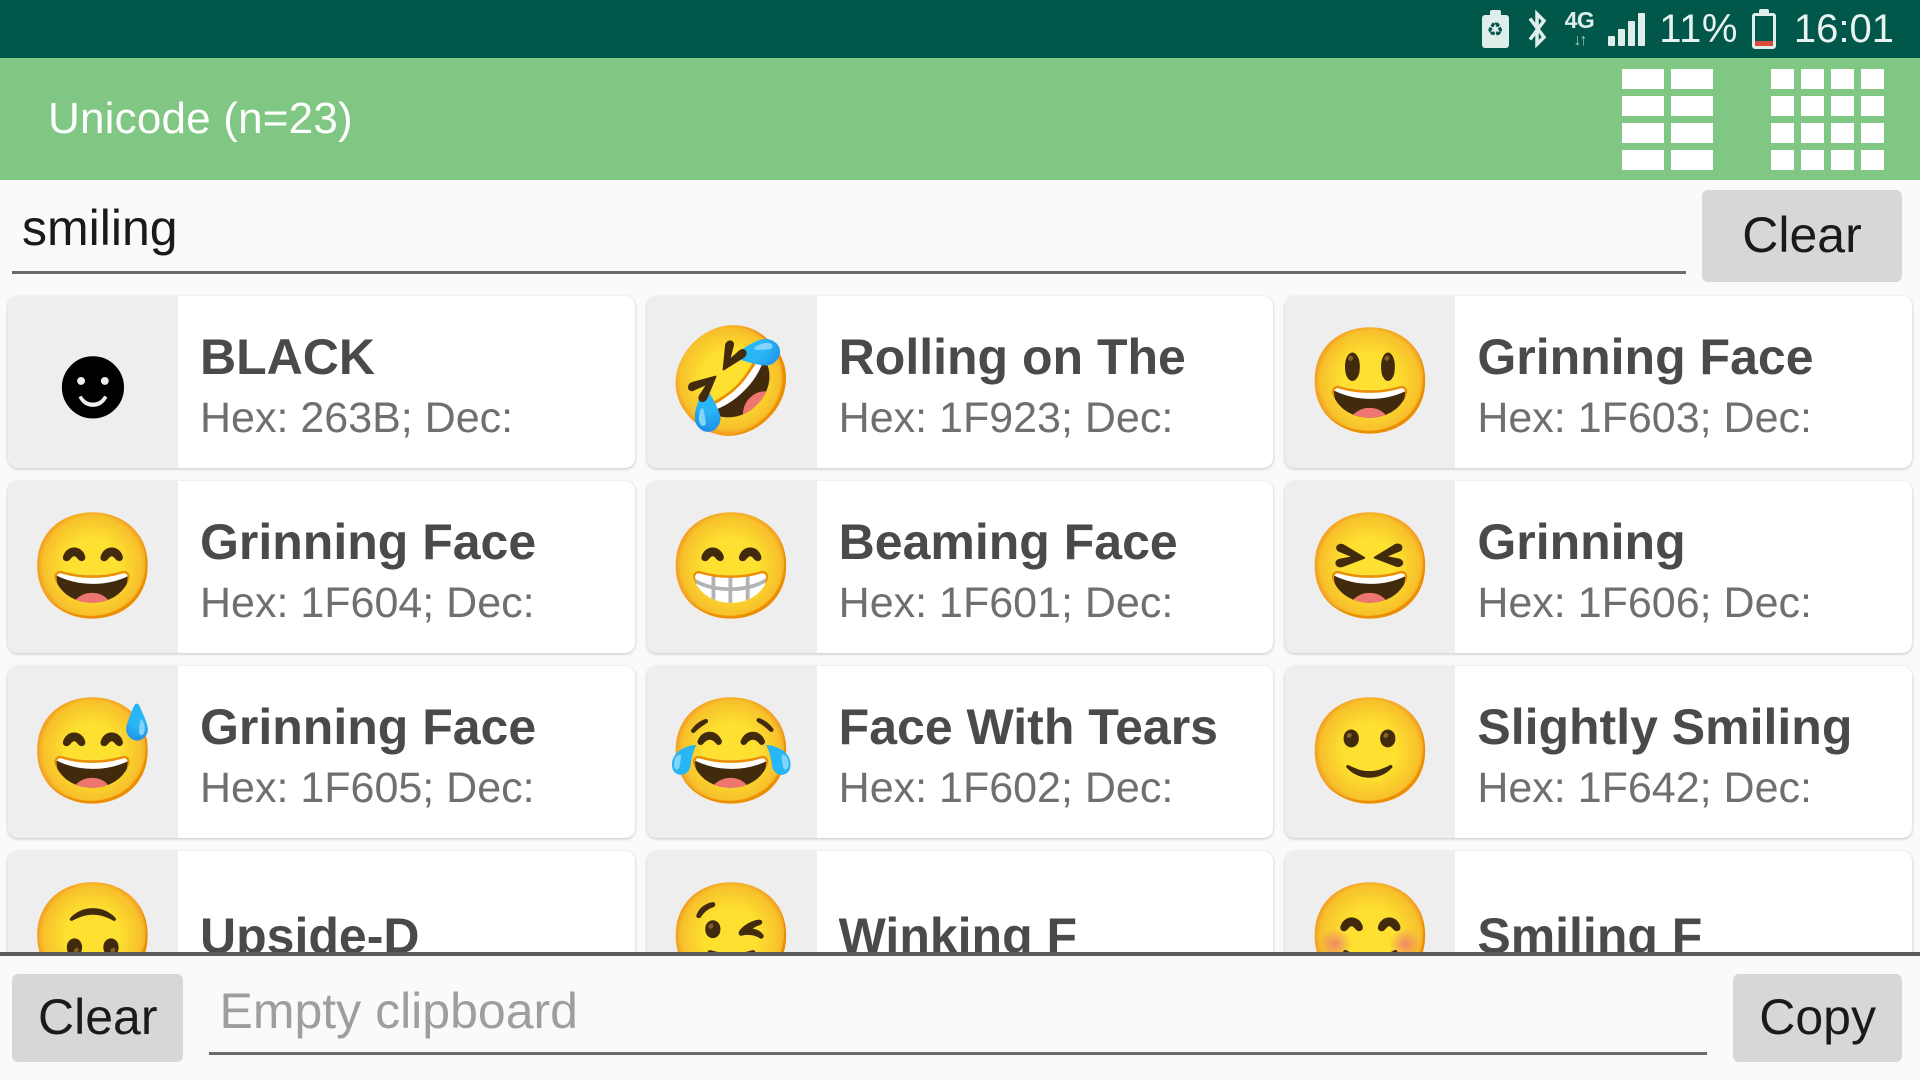  I want to click on emoji-name: Grinning, so click(1581, 541).